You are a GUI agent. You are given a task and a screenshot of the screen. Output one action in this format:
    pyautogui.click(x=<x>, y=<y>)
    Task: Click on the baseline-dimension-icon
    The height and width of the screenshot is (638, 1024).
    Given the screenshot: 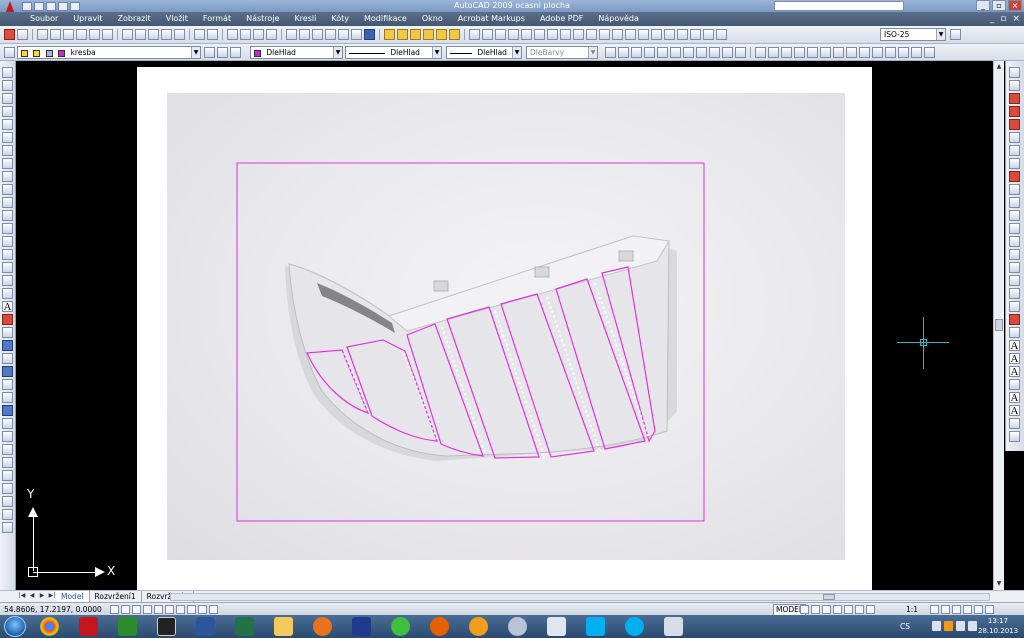 What is the action you would take?
    pyautogui.click(x=591, y=34)
    